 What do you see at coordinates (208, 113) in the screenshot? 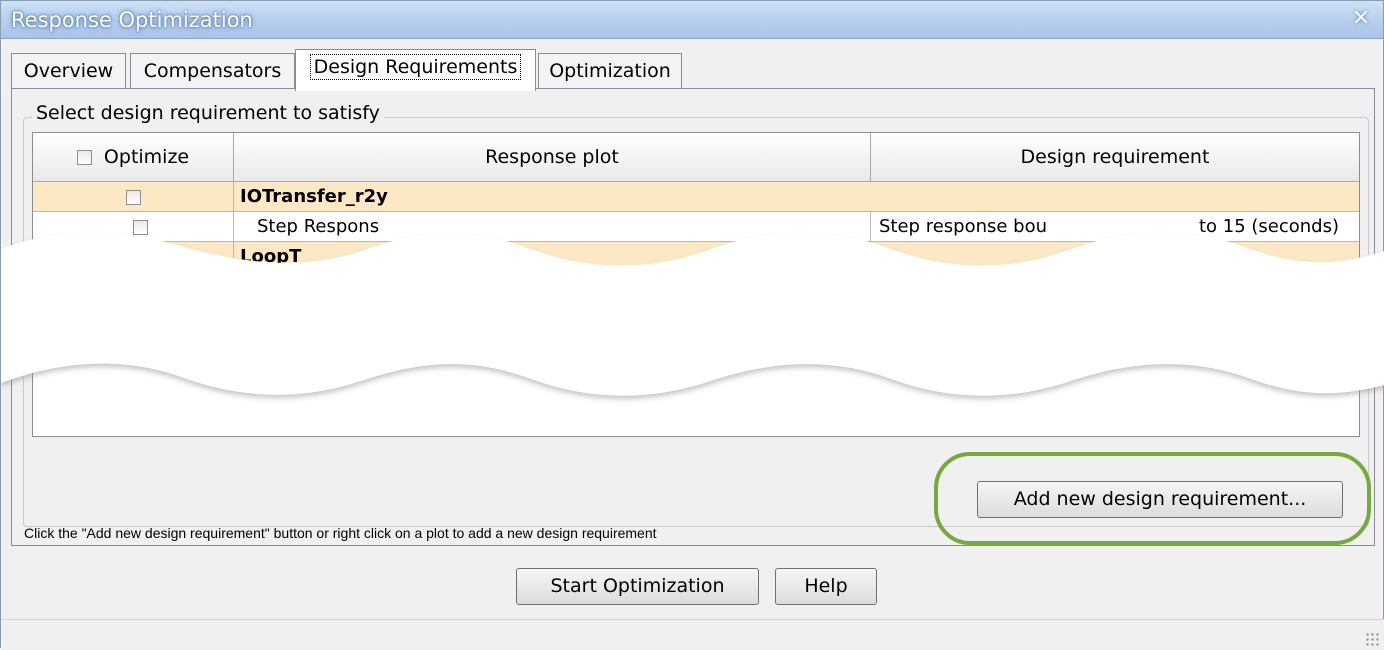
I see `group-label: Select design requirement to satisfy` at bounding box center [208, 113].